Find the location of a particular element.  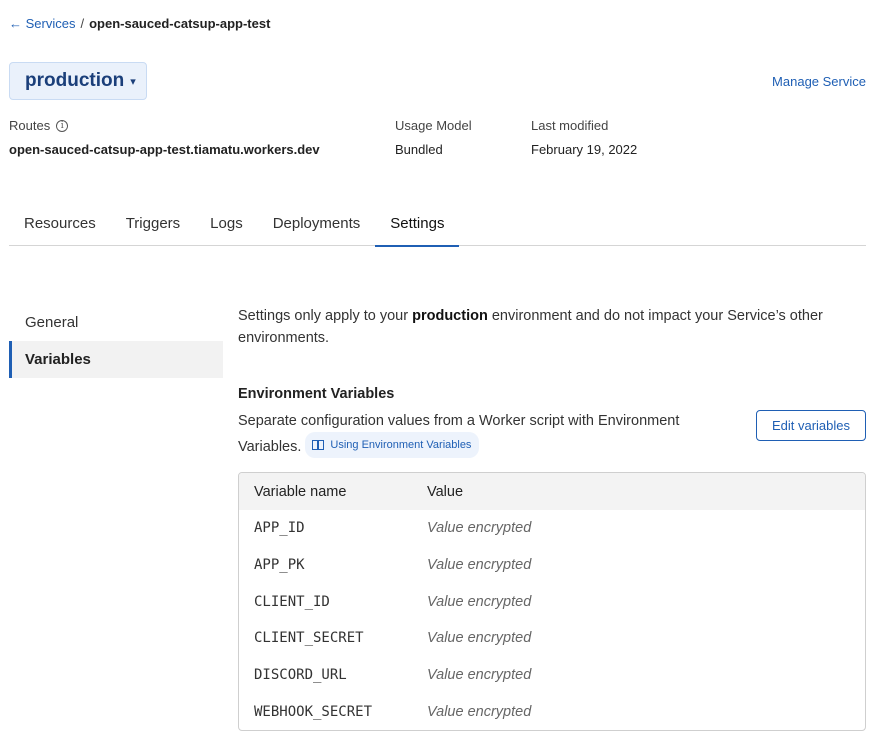

table-row: APP_ID Value encrypted is located at coordinates (552, 528).